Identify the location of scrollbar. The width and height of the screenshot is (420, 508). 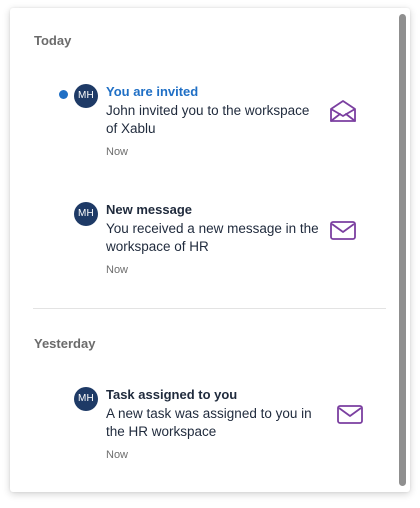
(402, 250).